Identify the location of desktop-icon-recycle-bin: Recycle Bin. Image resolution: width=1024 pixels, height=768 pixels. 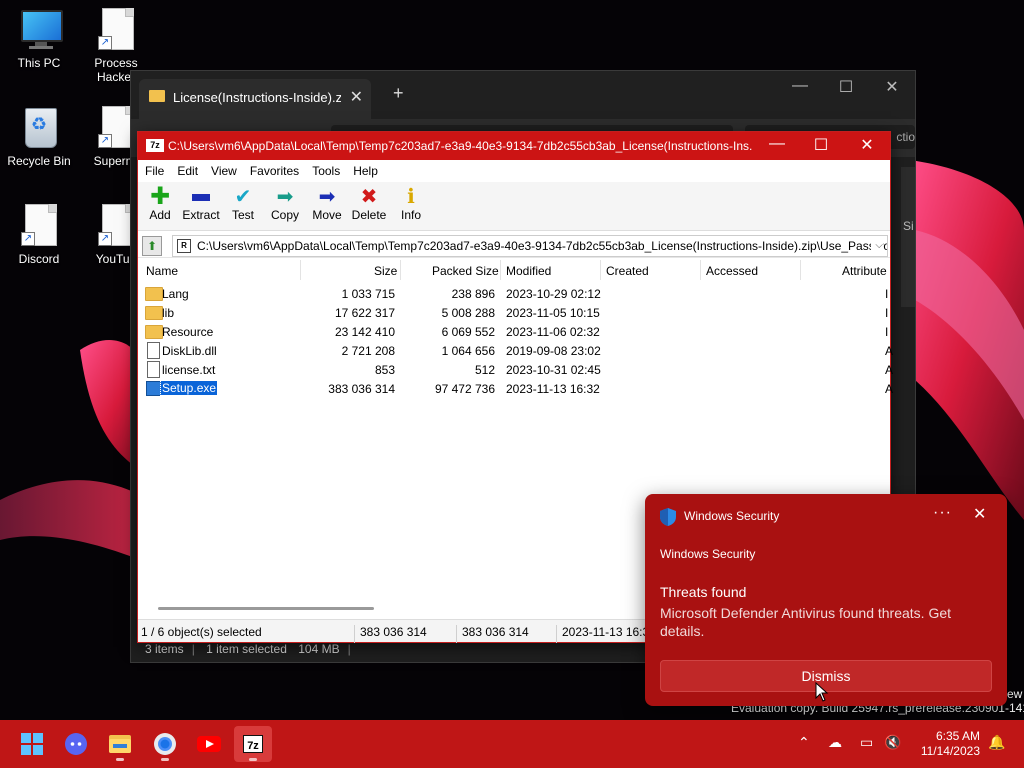
(39, 137).